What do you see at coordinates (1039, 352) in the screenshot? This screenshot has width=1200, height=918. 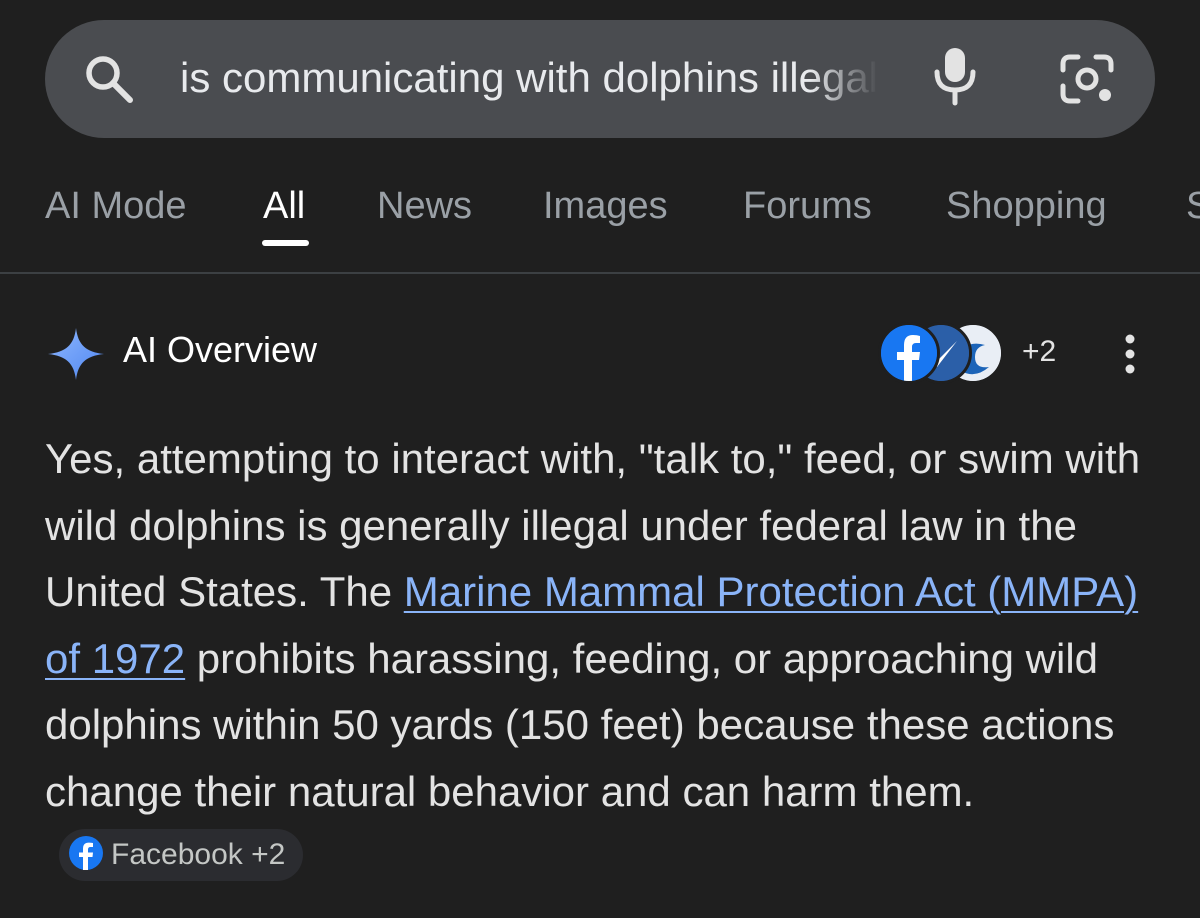 I see `sources-more-count: +2` at bounding box center [1039, 352].